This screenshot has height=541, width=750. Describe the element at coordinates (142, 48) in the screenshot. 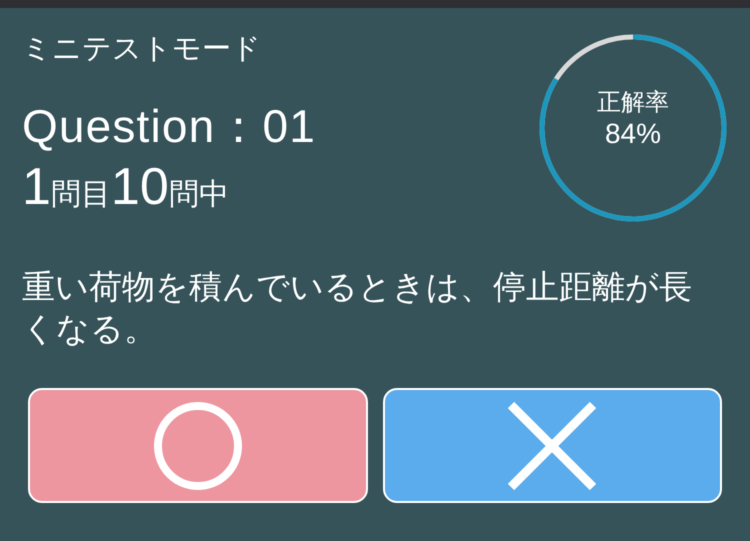

I see `mode-title: ミニテストモード` at that location.